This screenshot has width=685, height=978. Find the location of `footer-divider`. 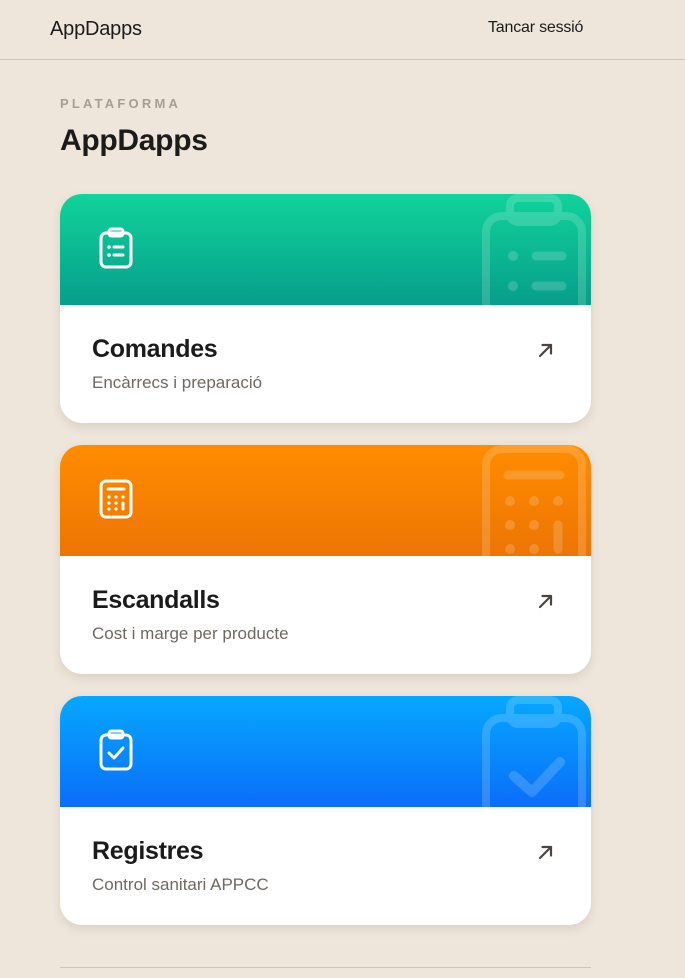

footer-divider is located at coordinates (325, 967).